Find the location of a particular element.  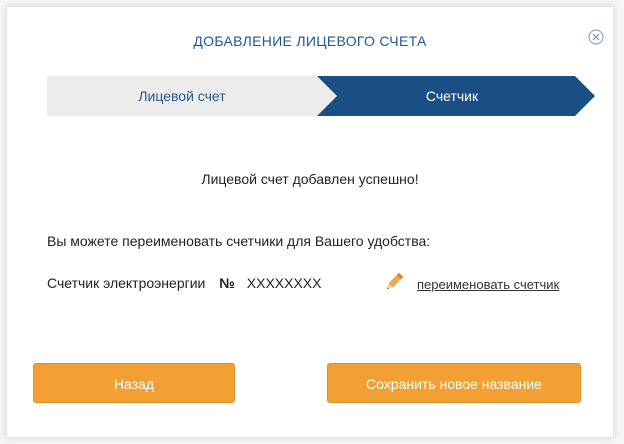

close-icon is located at coordinates (596, 37).